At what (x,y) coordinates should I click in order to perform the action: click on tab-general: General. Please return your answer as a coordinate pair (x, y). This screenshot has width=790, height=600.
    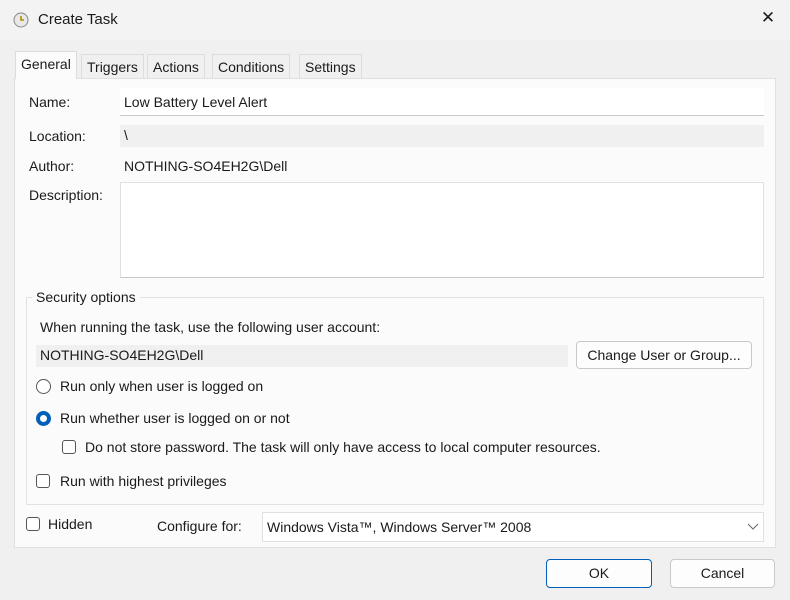
    Looking at the image, I should click on (46, 65).